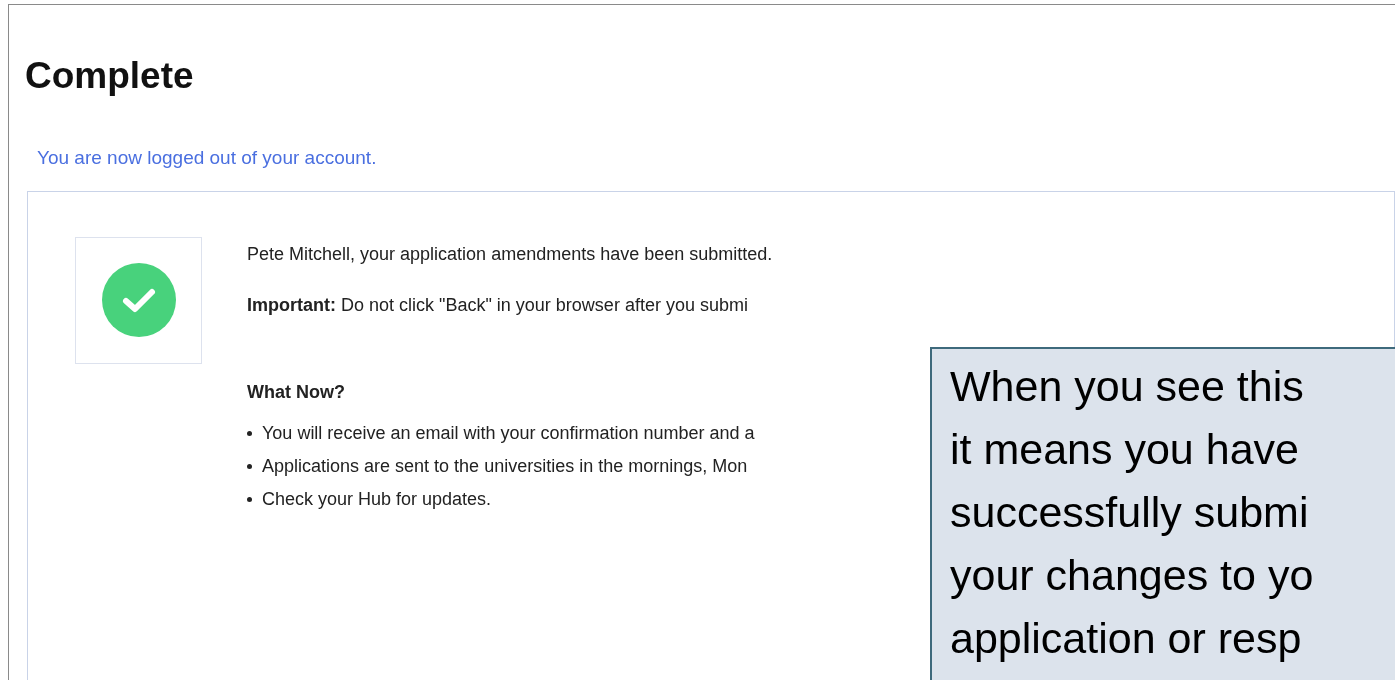 This screenshot has height=680, width=1395. Describe the element at coordinates (508, 433) in the screenshot. I see `next-step-text: You will receive an email with your confirmation number and a` at that location.